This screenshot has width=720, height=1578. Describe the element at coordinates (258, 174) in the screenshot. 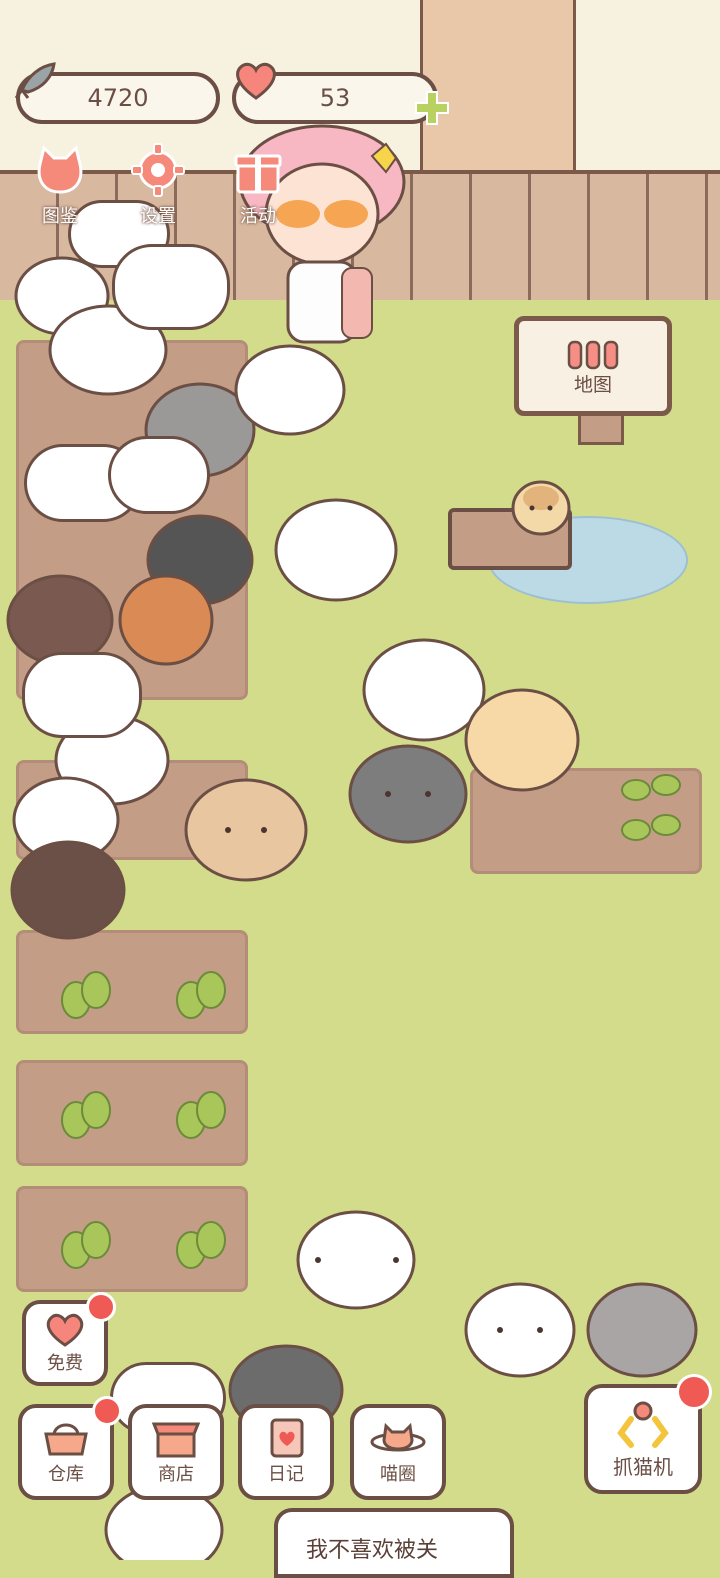

I see `gift-icon` at that location.